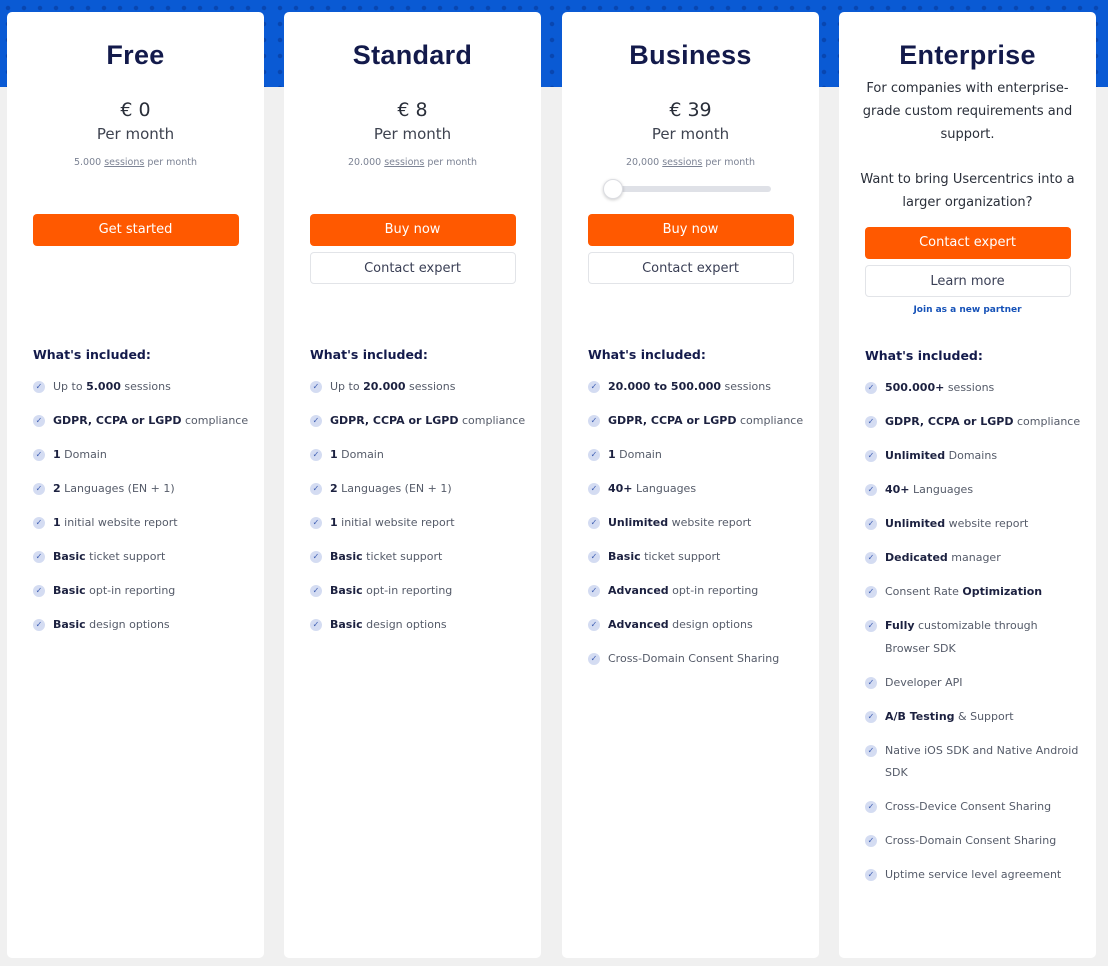 Image resolution: width=1108 pixels, height=966 pixels. I want to click on feature-item: ✓ Basic ticket support, so click(697, 557).